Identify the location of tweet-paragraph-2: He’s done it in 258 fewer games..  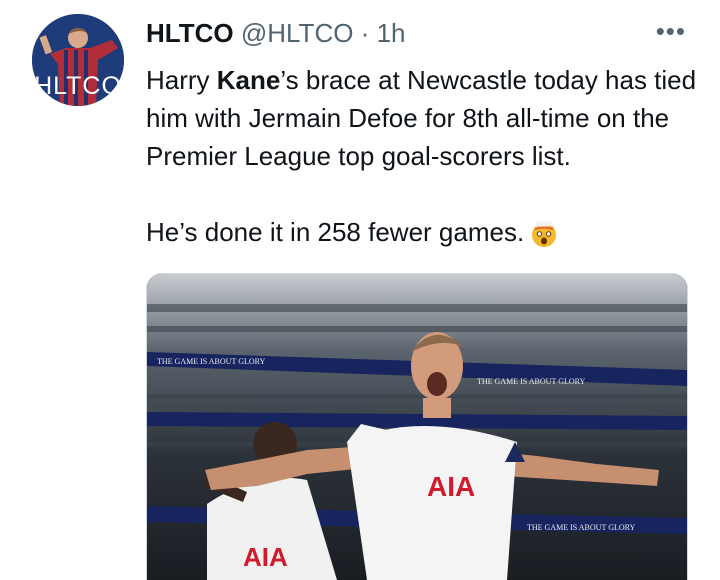
(426, 232).